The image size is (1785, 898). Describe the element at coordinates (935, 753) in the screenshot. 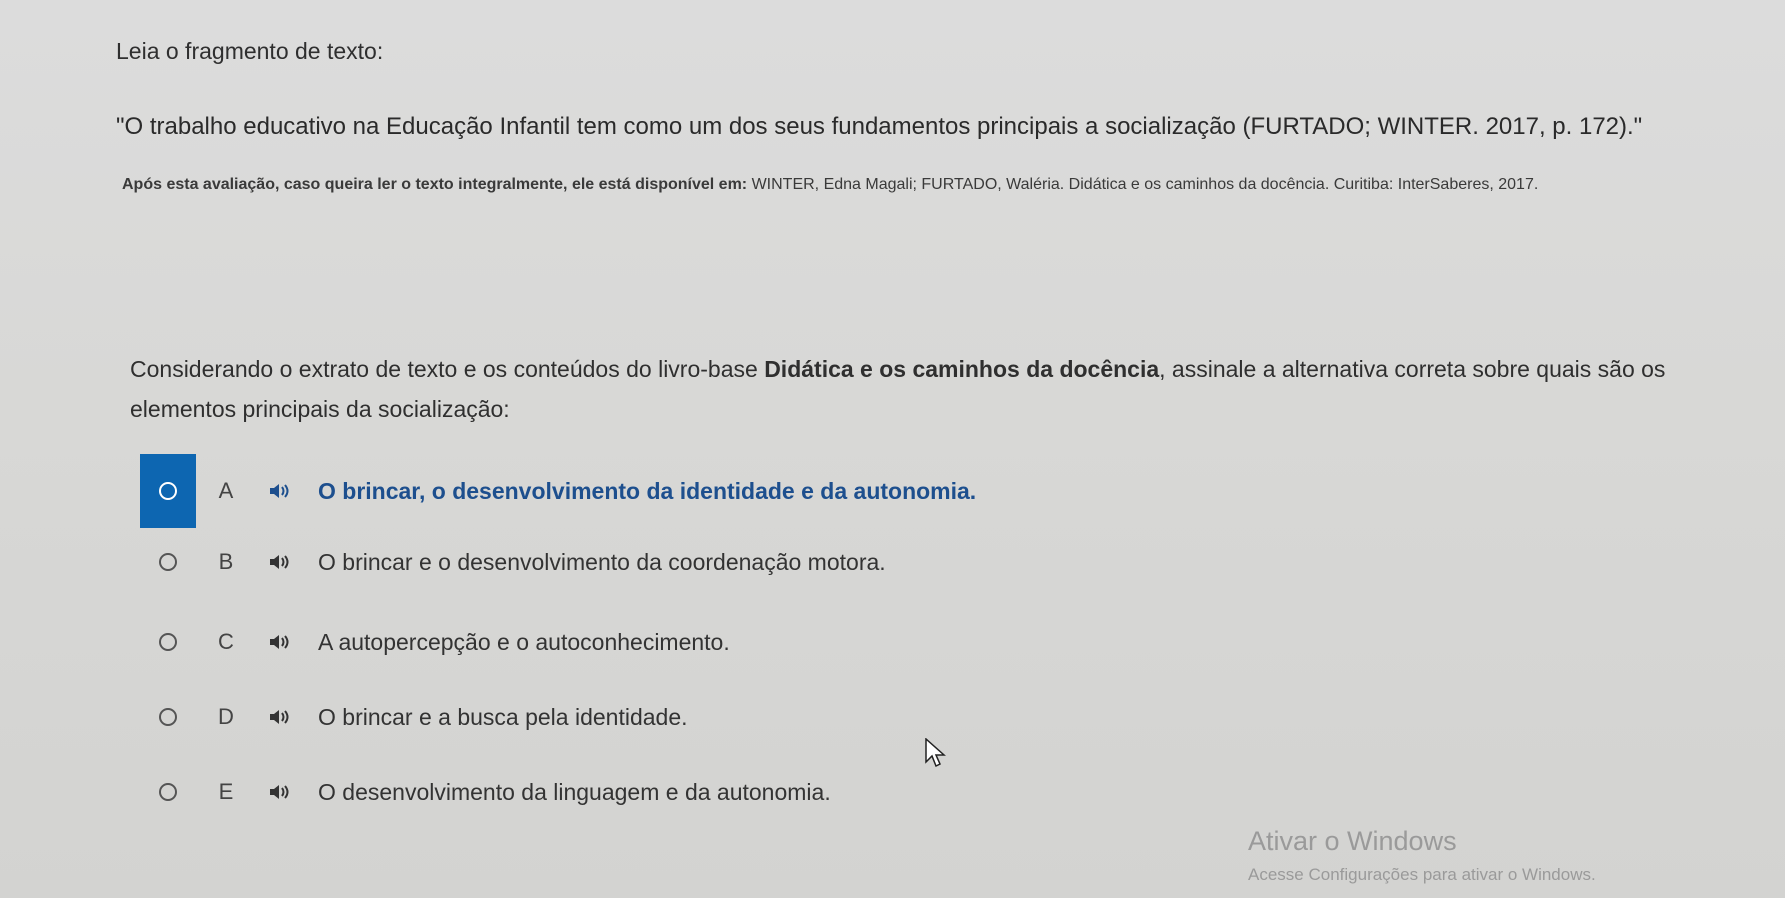

I see `mouse-cursor-icon` at that location.